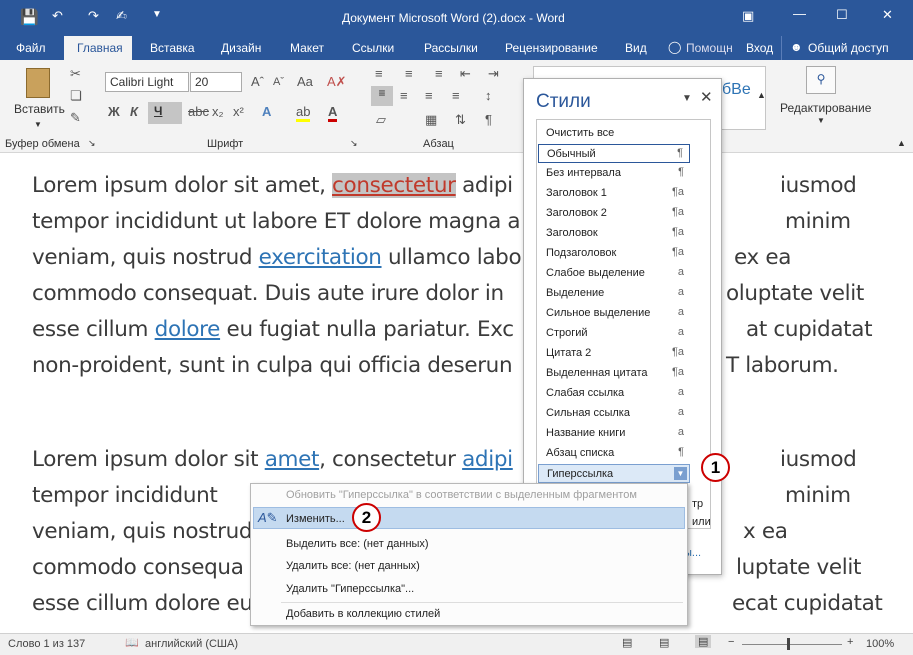 Image resolution: width=913 pixels, height=655 pixels. What do you see at coordinates (614, 273) in the screenshot?
I see `style-item: Слабое выделение a` at bounding box center [614, 273].